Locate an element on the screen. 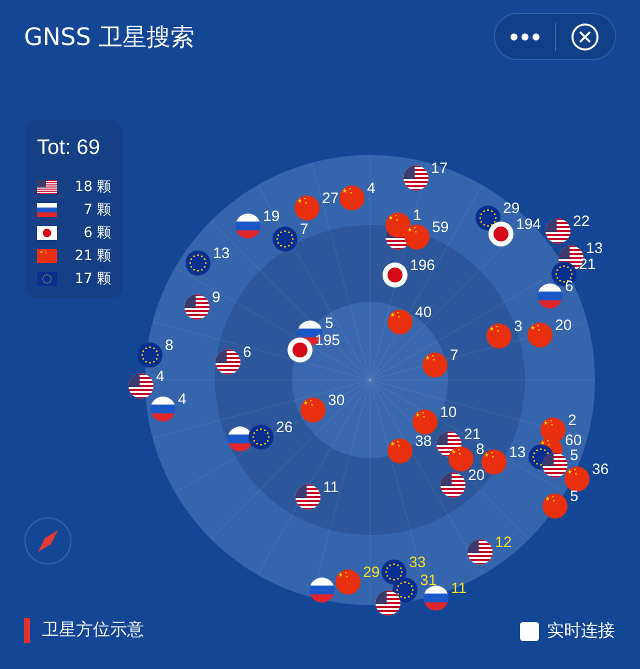 The width and height of the screenshot is (640, 669). satellite-number: 10 is located at coordinates (448, 412).